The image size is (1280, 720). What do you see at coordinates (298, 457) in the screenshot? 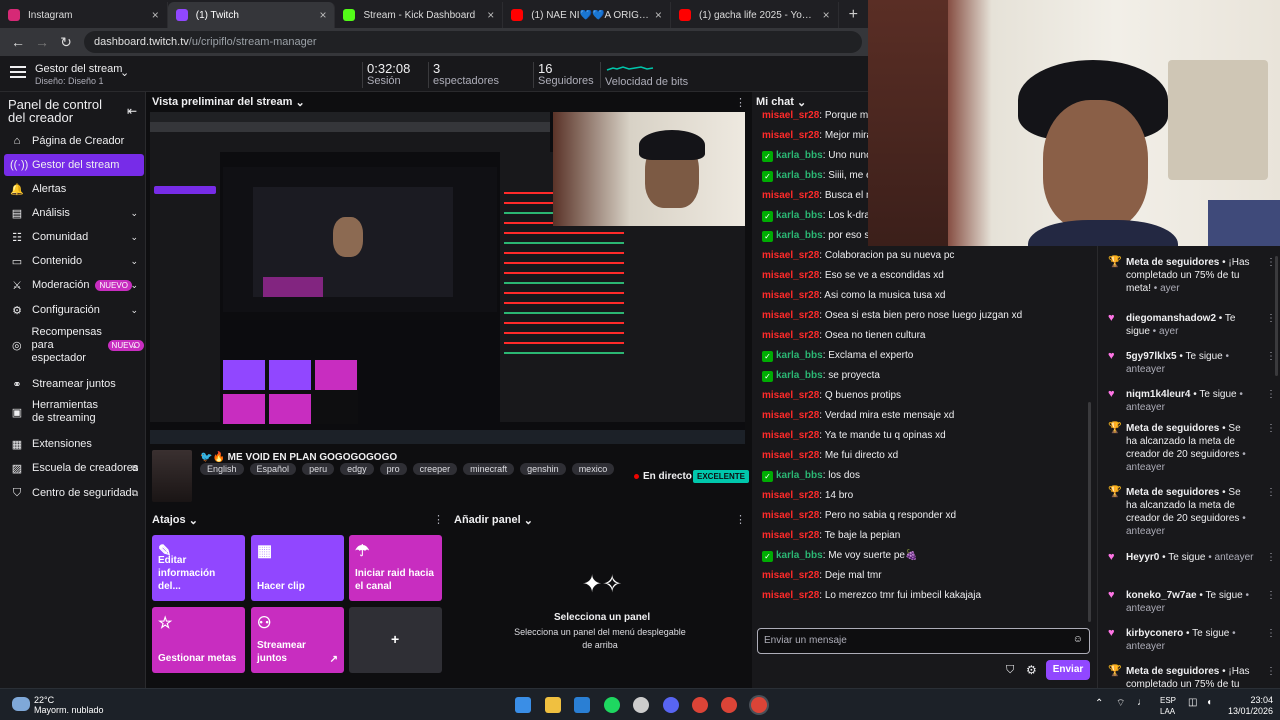
I see `stream-title: 🐦🔥 ME VOID EN PLAN GOGOGOGOGO` at bounding box center [298, 457].